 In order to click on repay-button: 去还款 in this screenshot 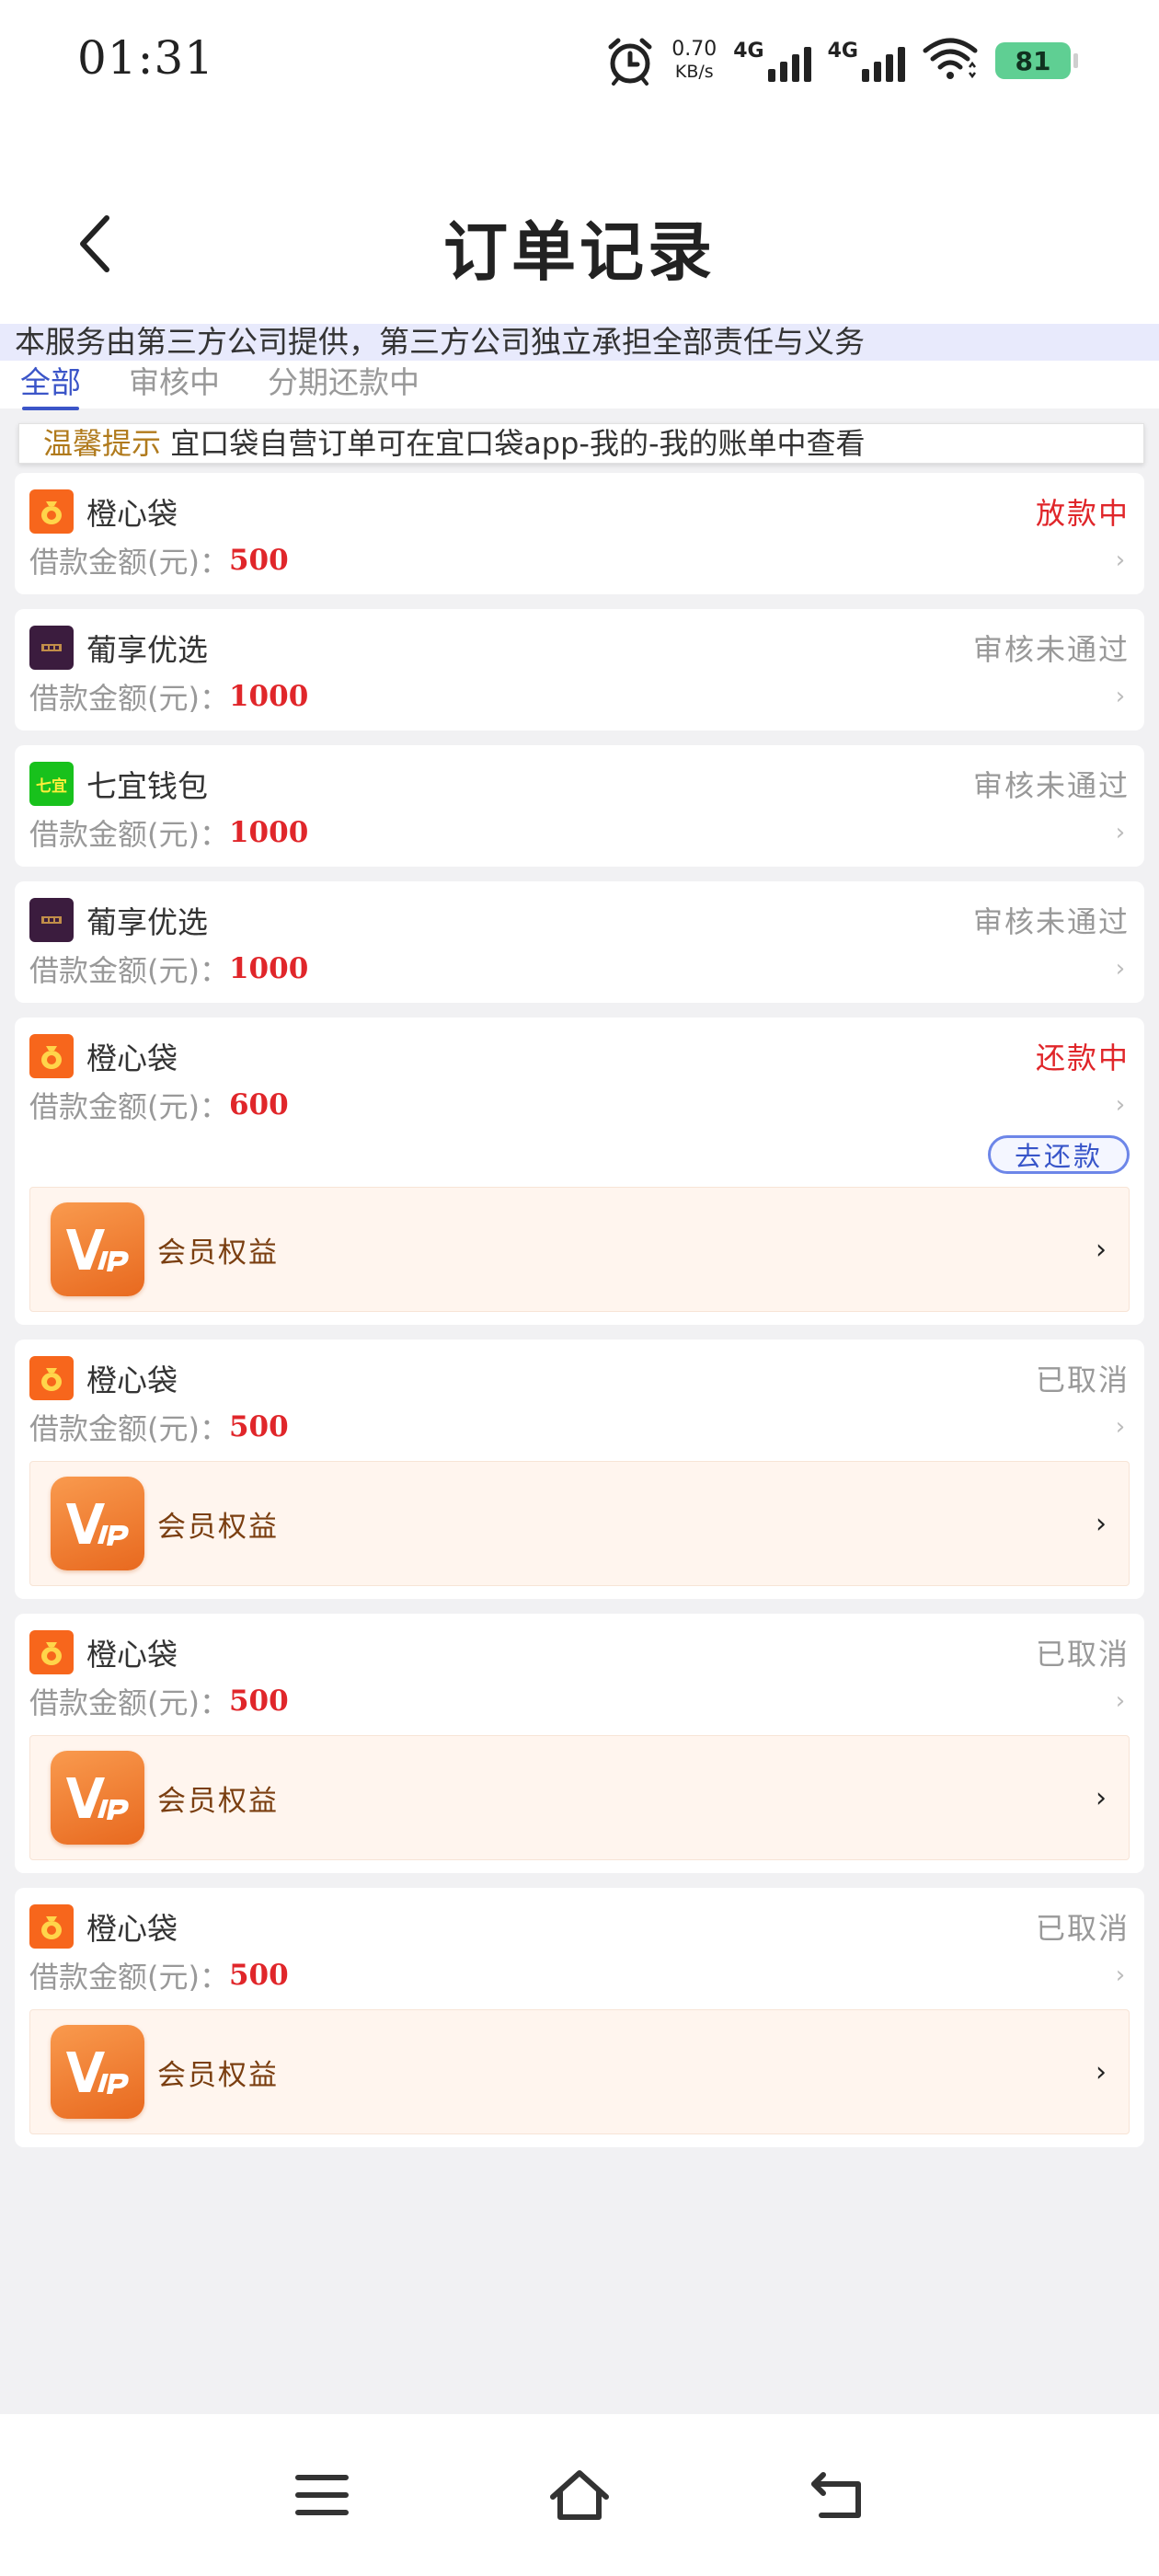, I will do `click(1058, 1154)`.